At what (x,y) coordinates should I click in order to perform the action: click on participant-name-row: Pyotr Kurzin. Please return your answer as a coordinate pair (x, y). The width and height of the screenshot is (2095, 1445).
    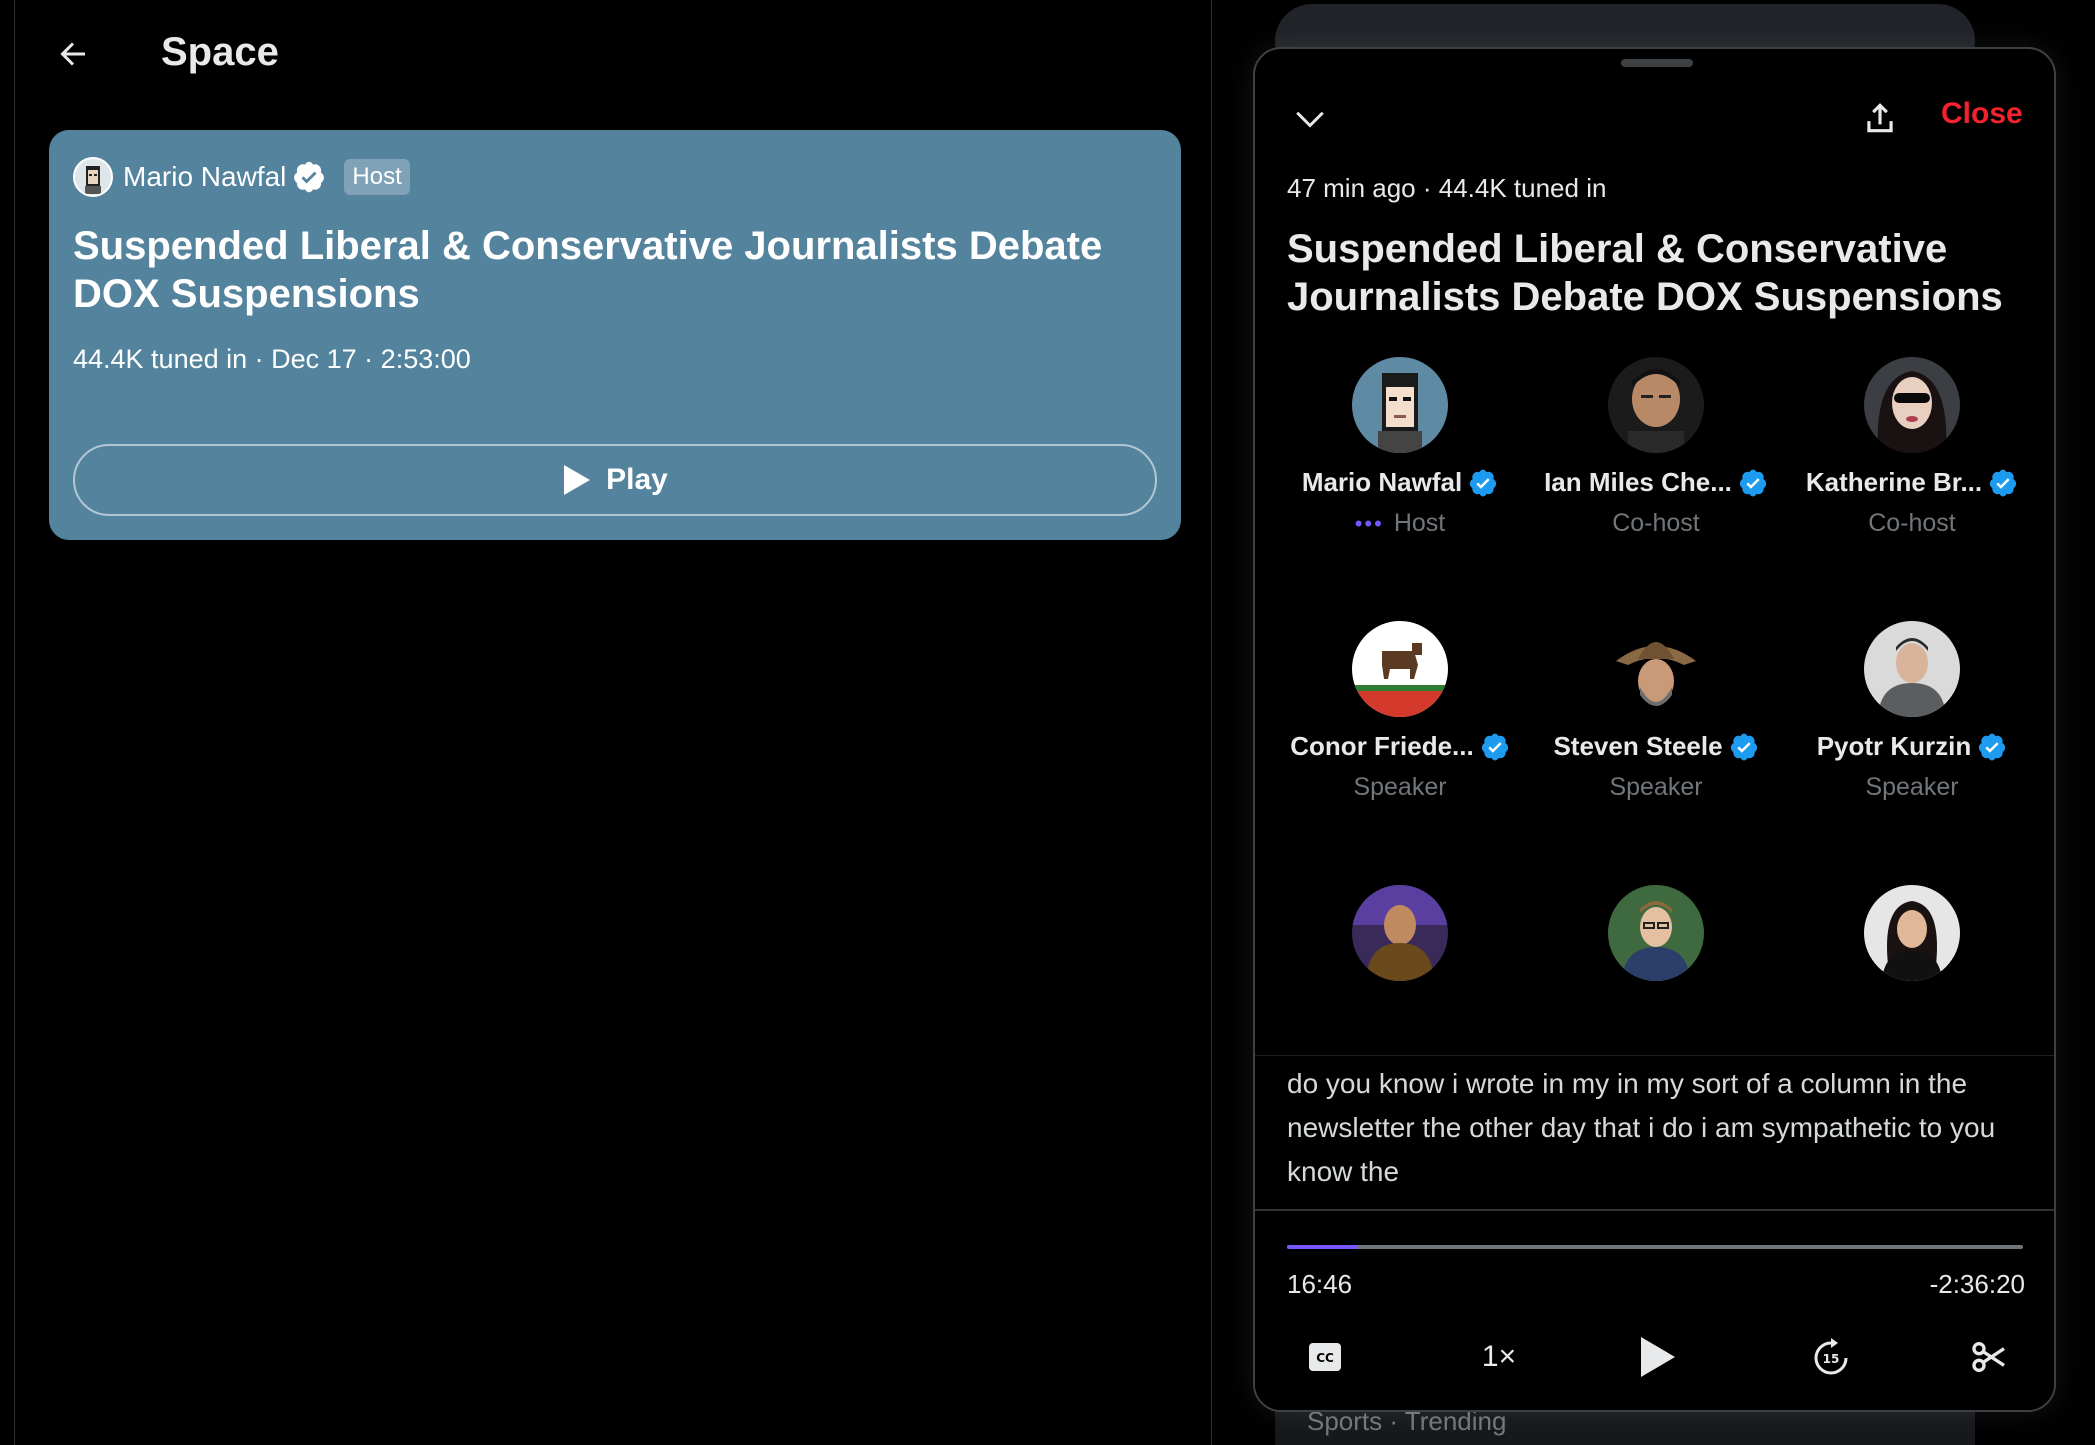
    Looking at the image, I should click on (1912, 746).